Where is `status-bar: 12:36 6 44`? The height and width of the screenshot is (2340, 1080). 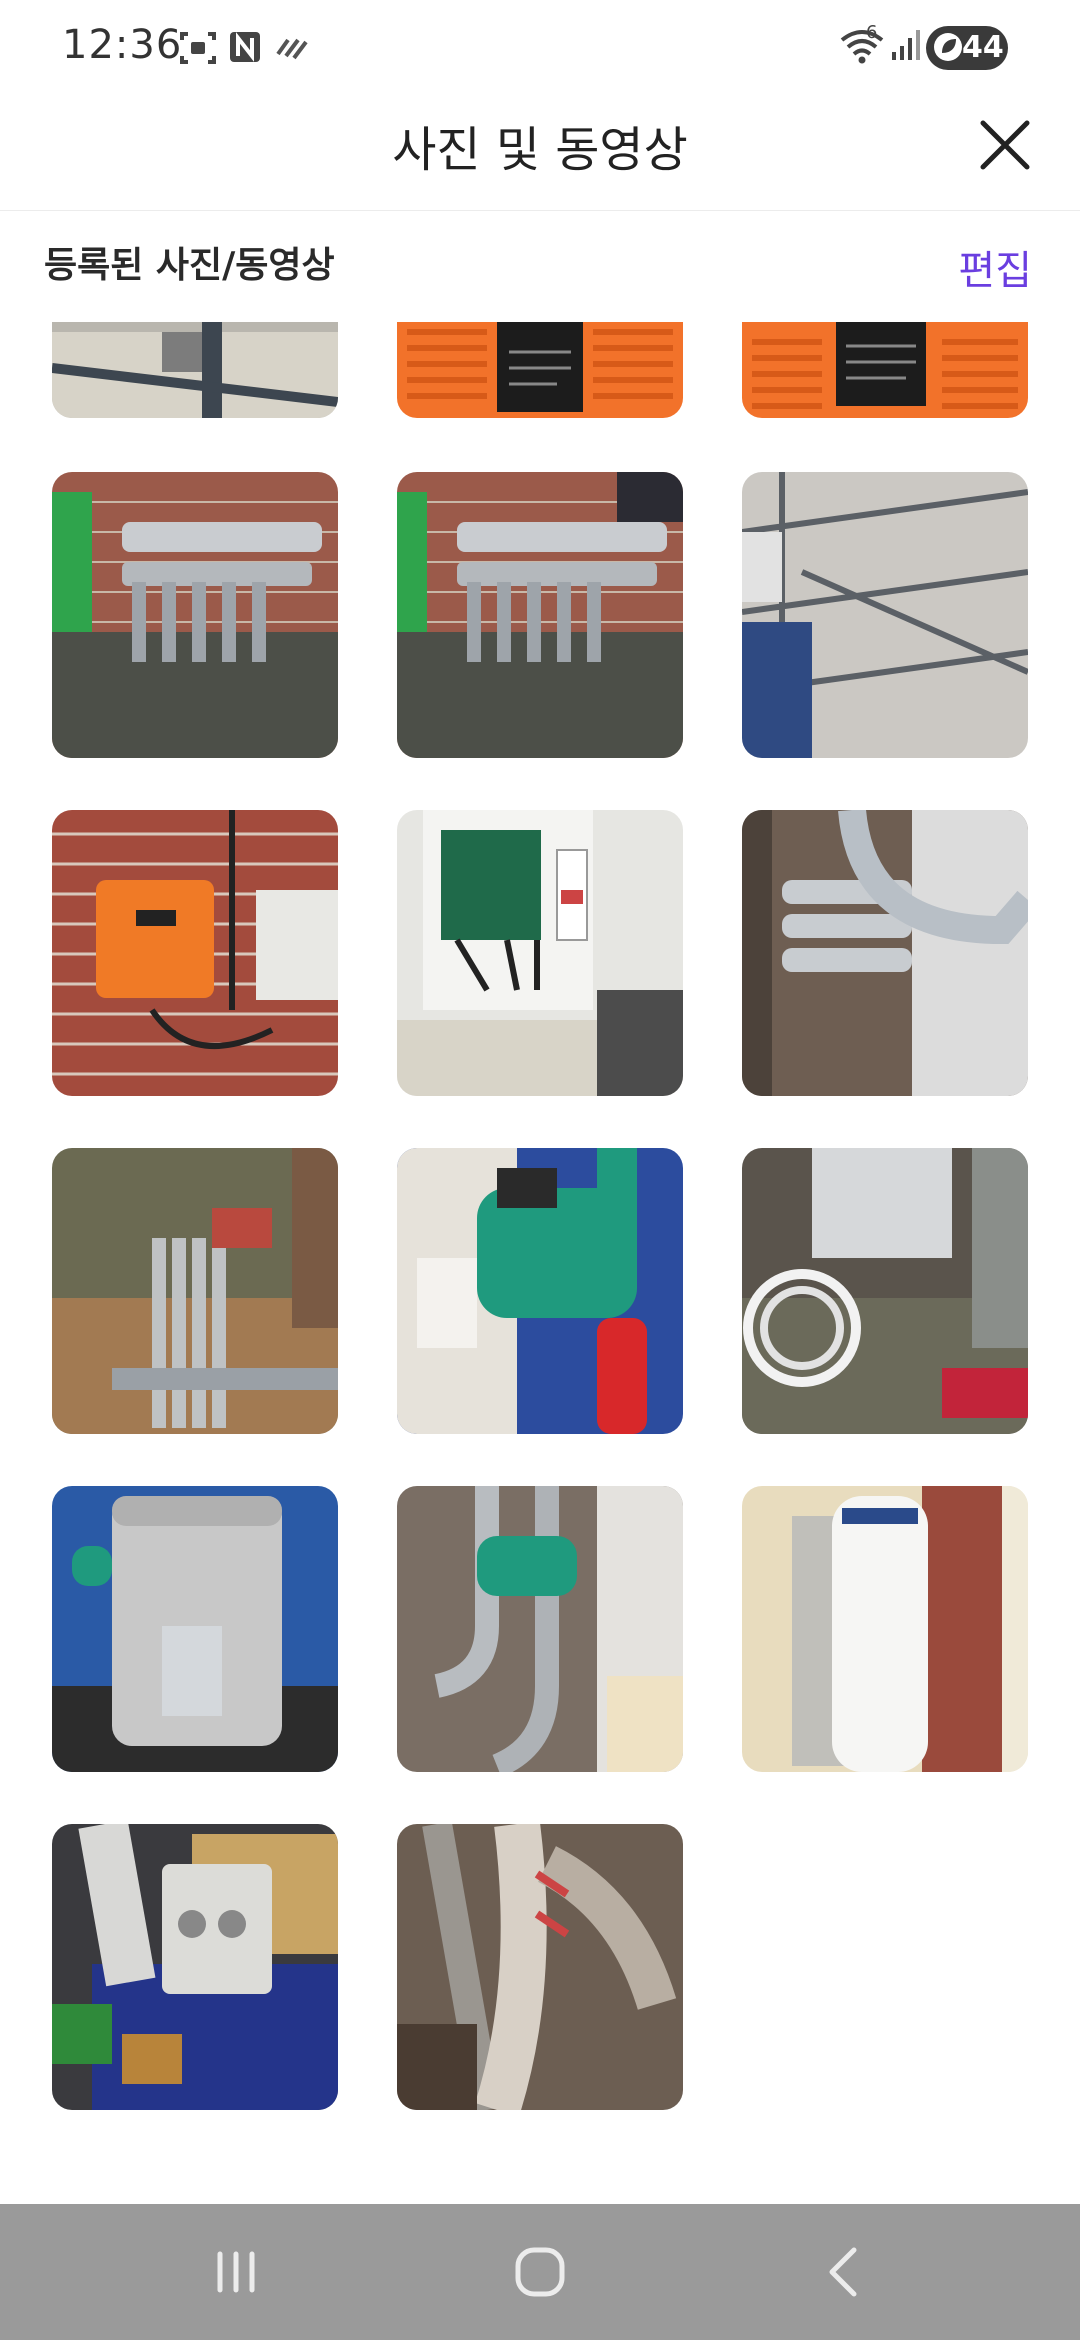
status-bar: 12:36 6 44 is located at coordinates (540, 48).